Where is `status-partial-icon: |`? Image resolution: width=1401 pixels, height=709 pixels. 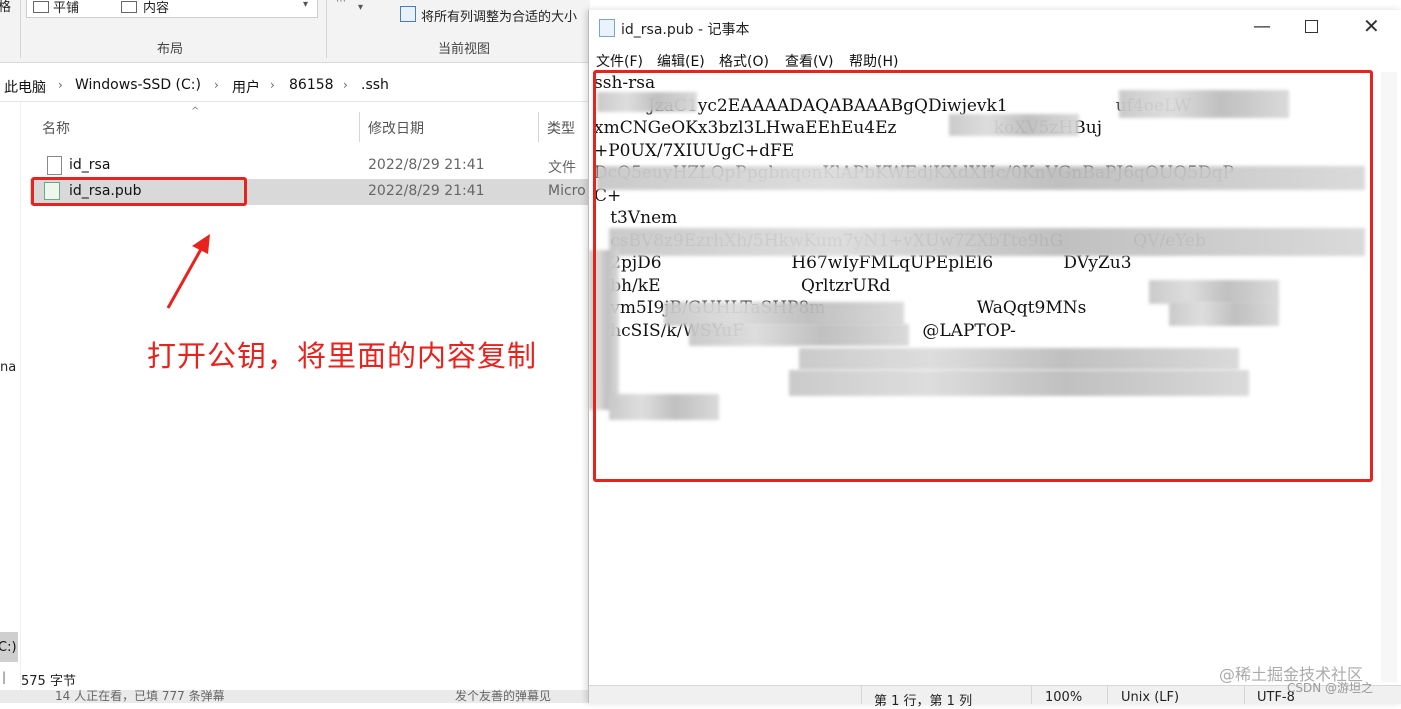
status-partial-icon: | is located at coordinates (4, 677).